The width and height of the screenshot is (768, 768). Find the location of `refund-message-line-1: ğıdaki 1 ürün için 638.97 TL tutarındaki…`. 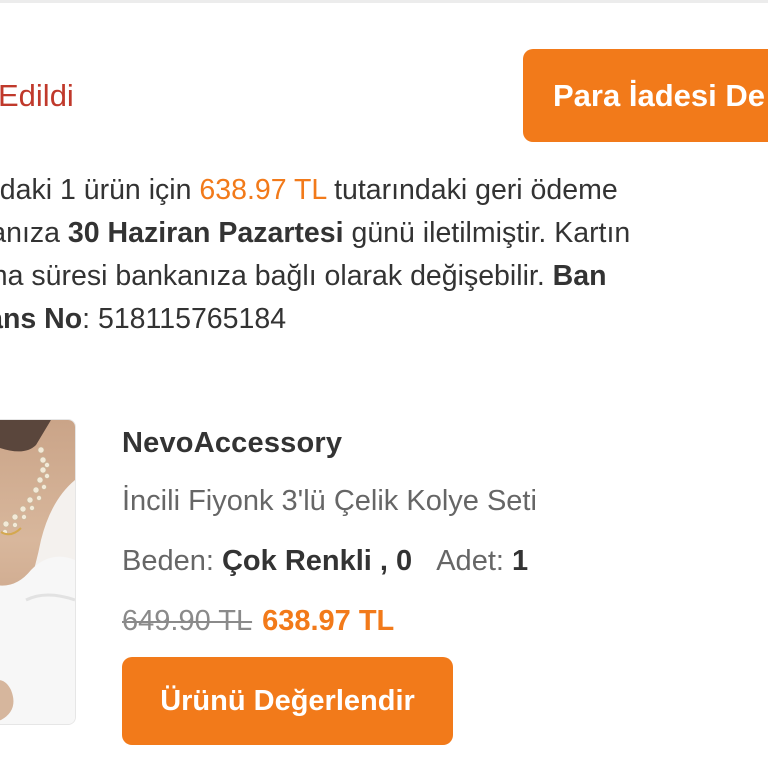

refund-message-line-1: ğıdaki 1 ürün için 638.97 TL tutarındaki… is located at coordinates (384, 190).